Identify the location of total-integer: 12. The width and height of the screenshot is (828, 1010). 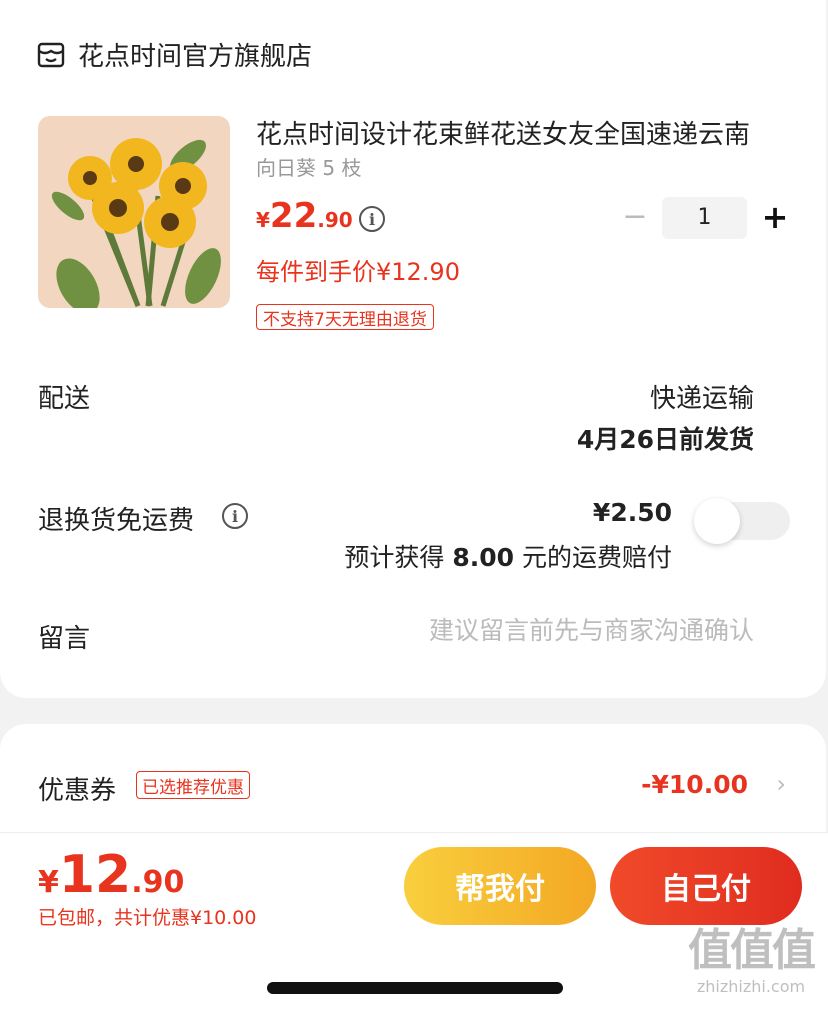
(95, 875).